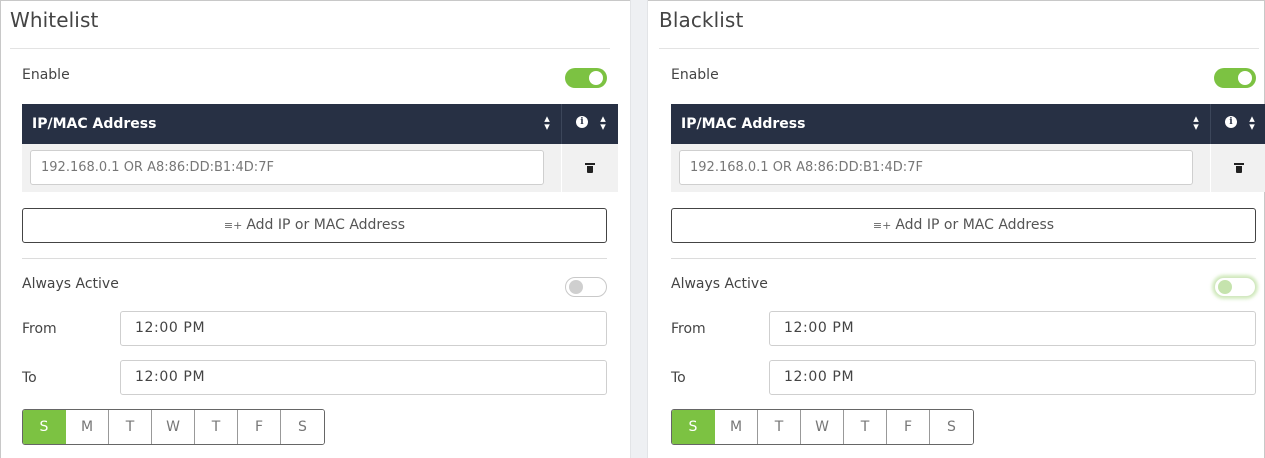  I want to click on panel-gutter, so click(639, 229).